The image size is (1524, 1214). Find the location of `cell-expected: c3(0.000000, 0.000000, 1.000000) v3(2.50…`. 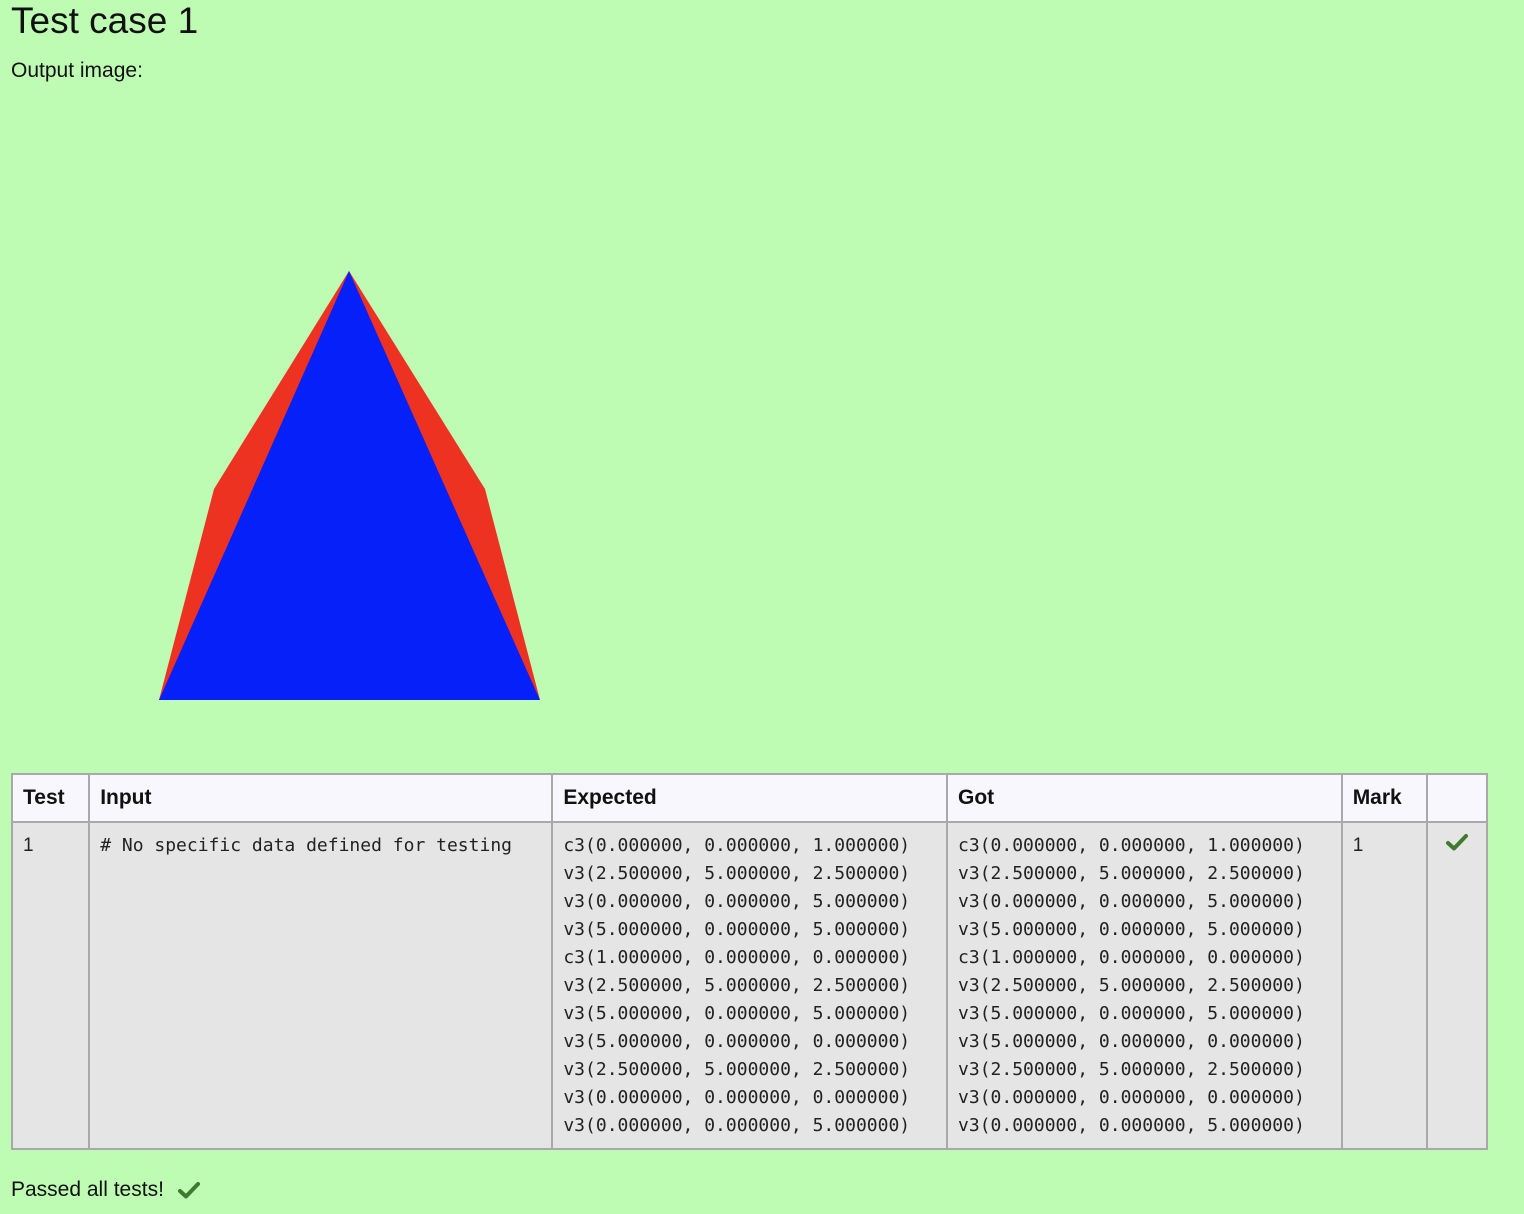

cell-expected: c3(0.000000, 0.000000, 1.000000) v3(2.50… is located at coordinates (750, 985).